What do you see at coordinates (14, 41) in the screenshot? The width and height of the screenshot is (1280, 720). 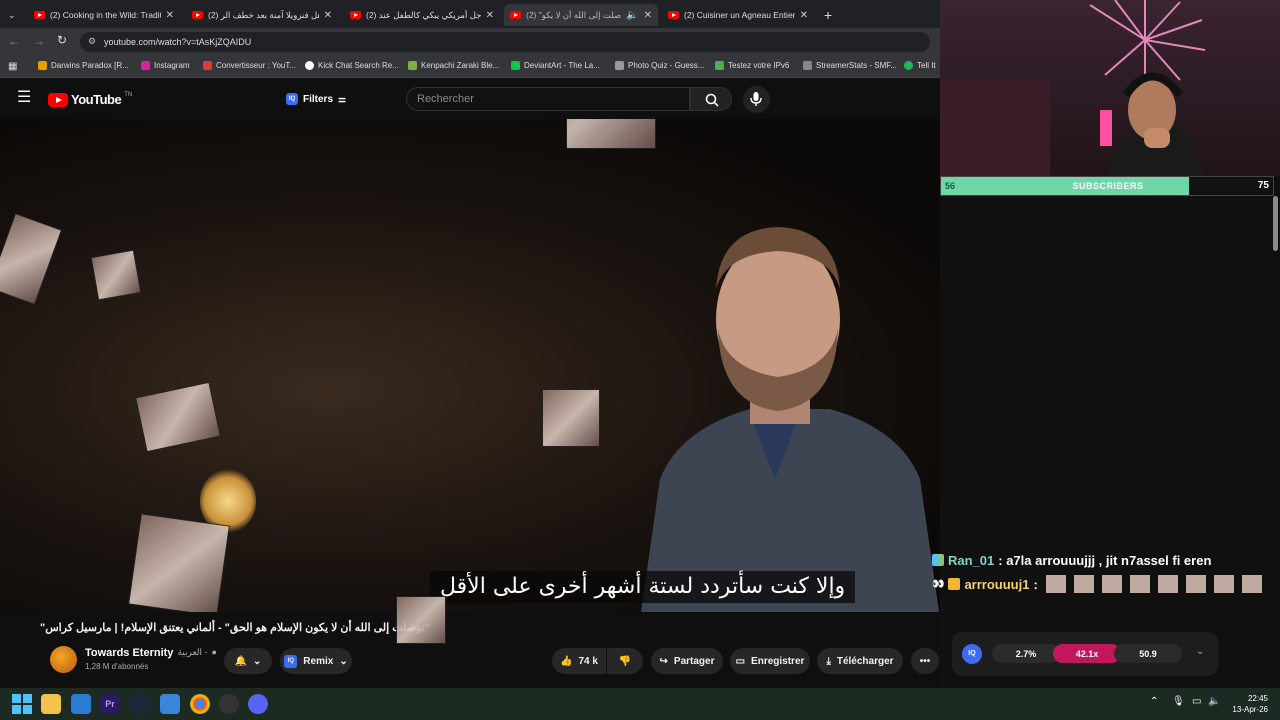 I see `back-icon: ←` at bounding box center [14, 41].